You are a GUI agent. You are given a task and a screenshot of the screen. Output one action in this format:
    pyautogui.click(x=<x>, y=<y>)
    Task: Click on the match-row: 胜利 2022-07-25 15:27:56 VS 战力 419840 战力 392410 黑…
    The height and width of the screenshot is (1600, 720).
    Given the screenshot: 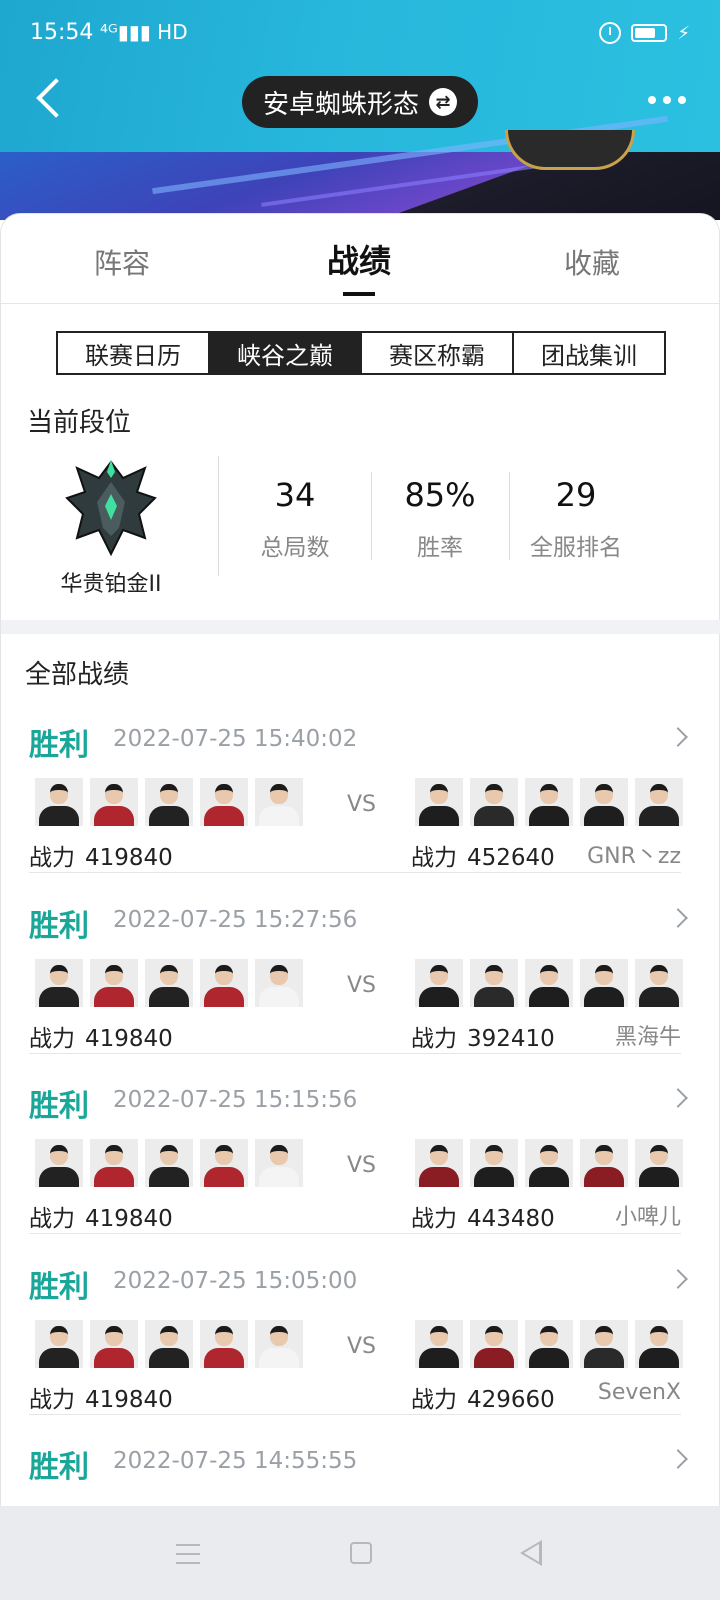 What is the action you would take?
    pyautogui.click(x=360, y=991)
    